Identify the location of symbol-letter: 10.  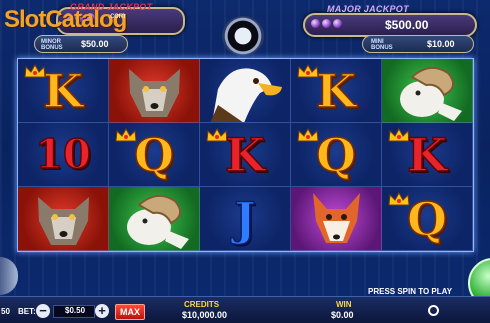
(62, 154).